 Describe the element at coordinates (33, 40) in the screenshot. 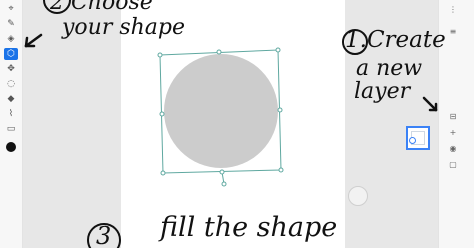

I see `arrow-to-shape-tool-icon` at that location.